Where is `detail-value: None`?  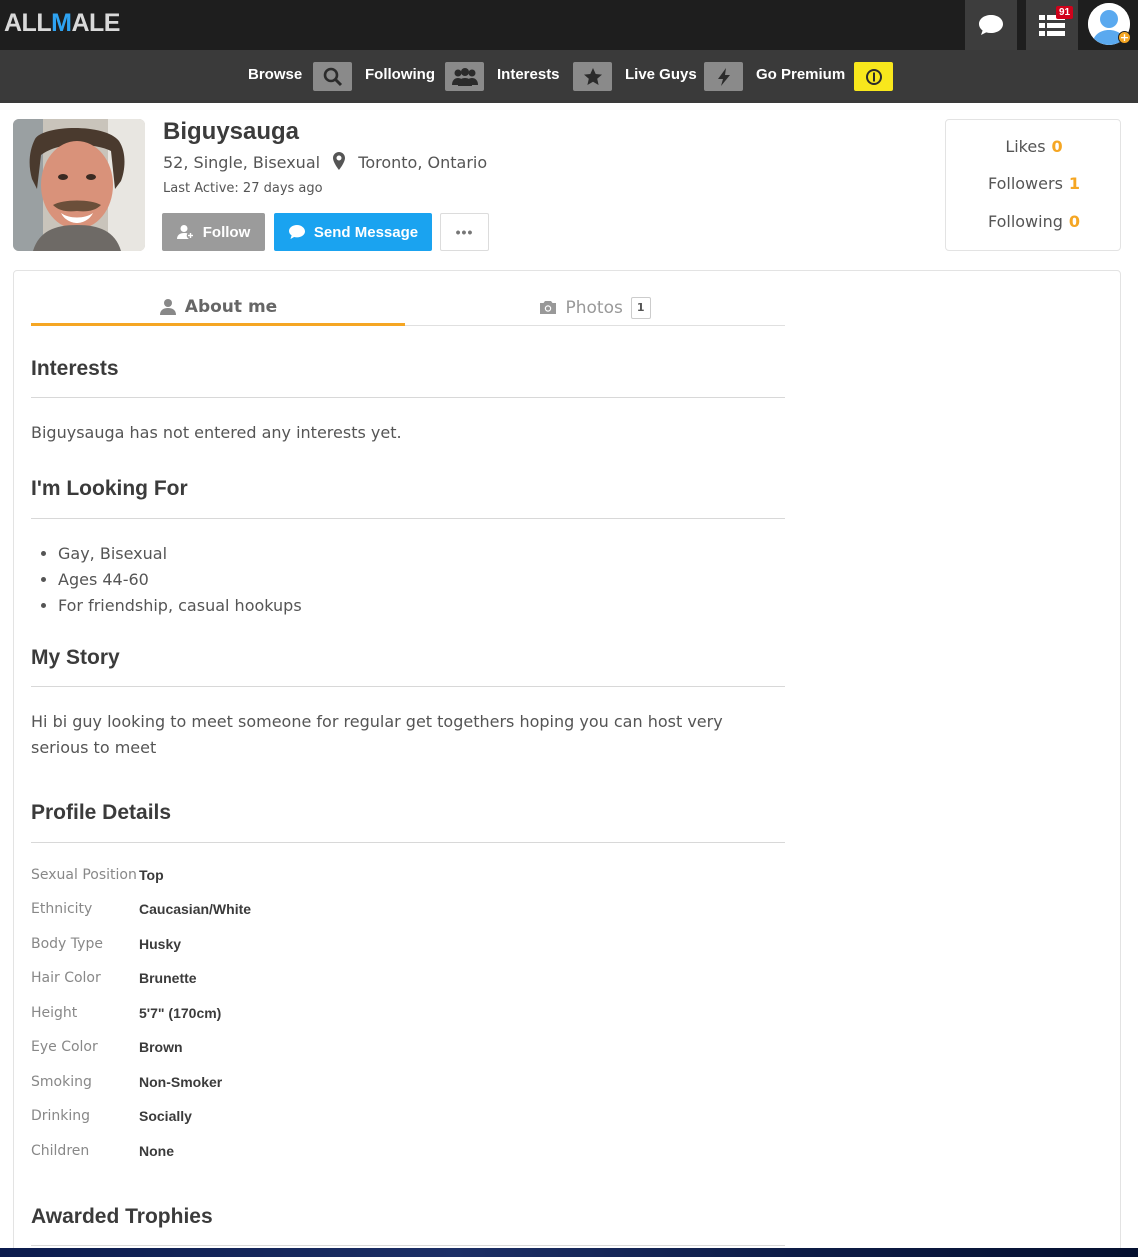
detail-value: None is located at coordinates (156, 1151).